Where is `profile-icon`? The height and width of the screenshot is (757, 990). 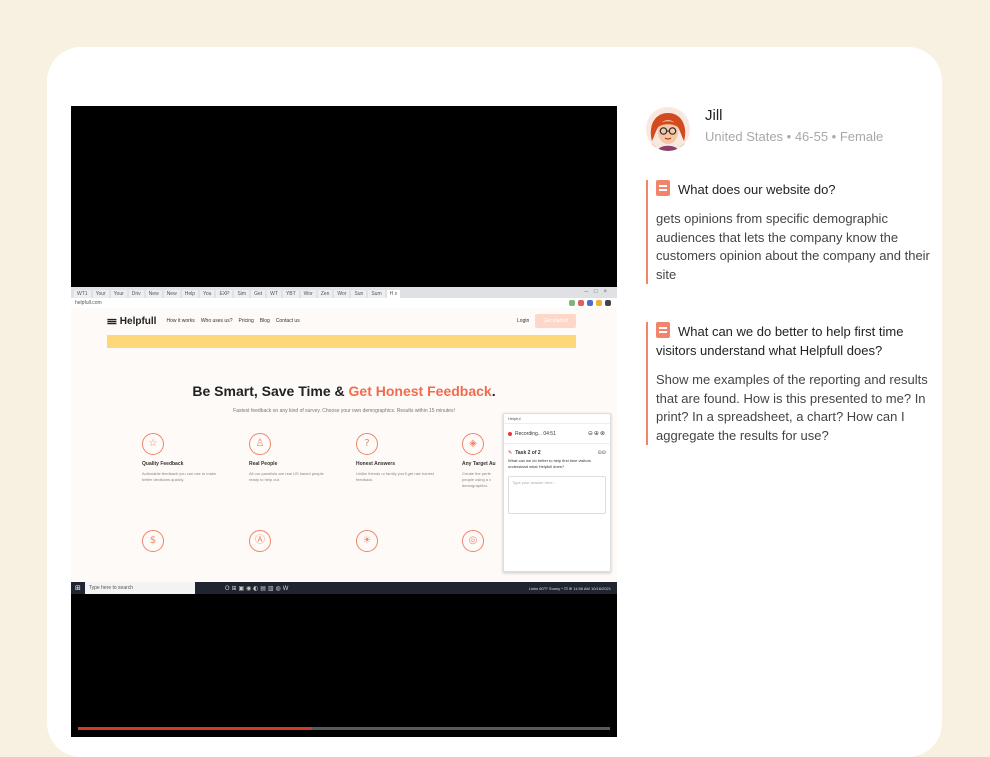 profile-icon is located at coordinates (608, 303).